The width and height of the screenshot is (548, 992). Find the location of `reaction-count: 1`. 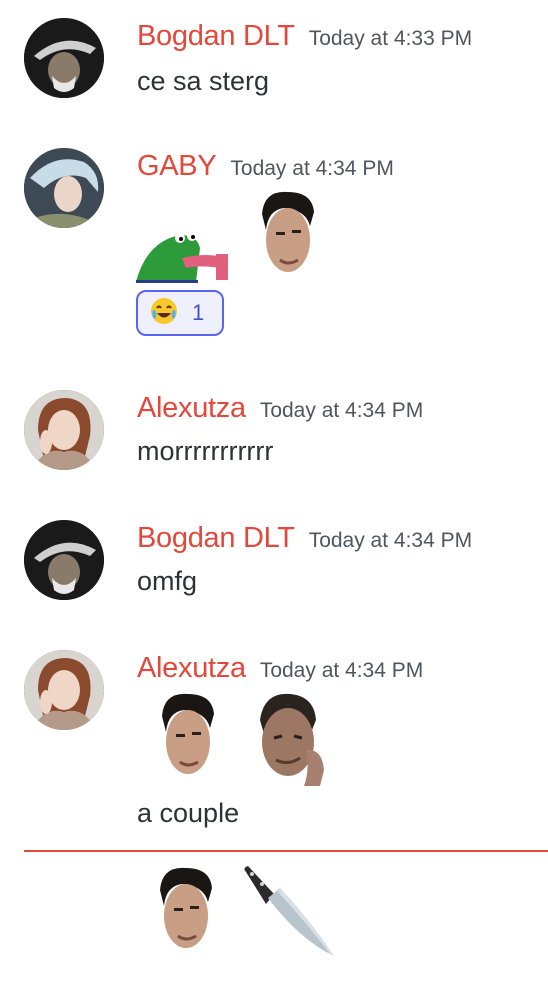

reaction-count: 1 is located at coordinates (198, 312).